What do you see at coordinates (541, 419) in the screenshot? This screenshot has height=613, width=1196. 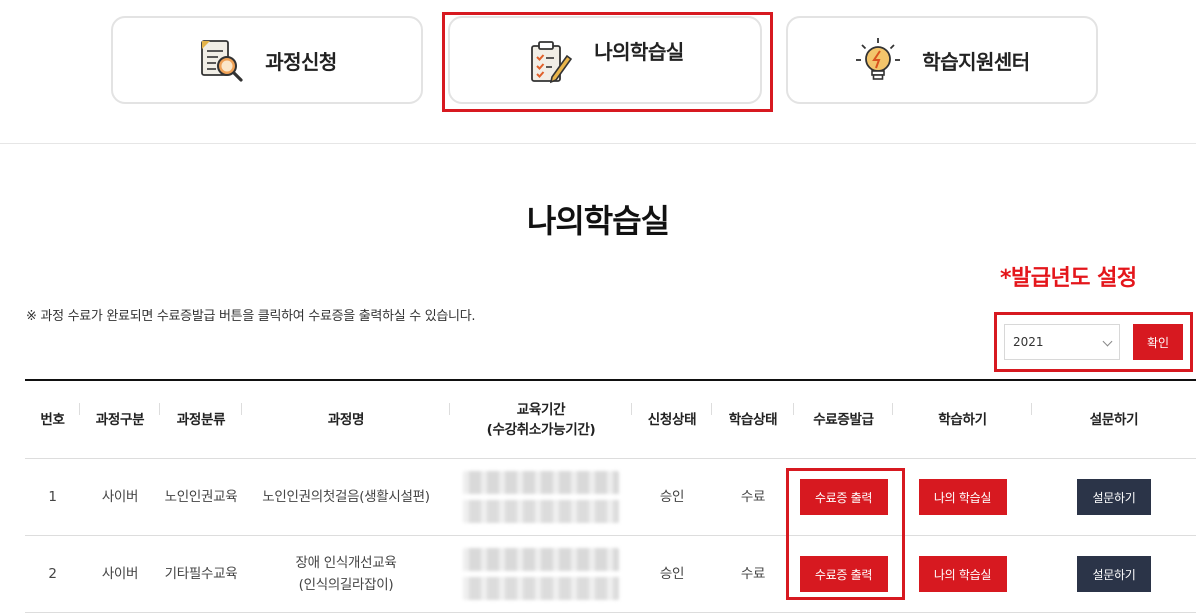 I see `header-cell: 교육기간 (수강취소가능기간)` at bounding box center [541, 419].